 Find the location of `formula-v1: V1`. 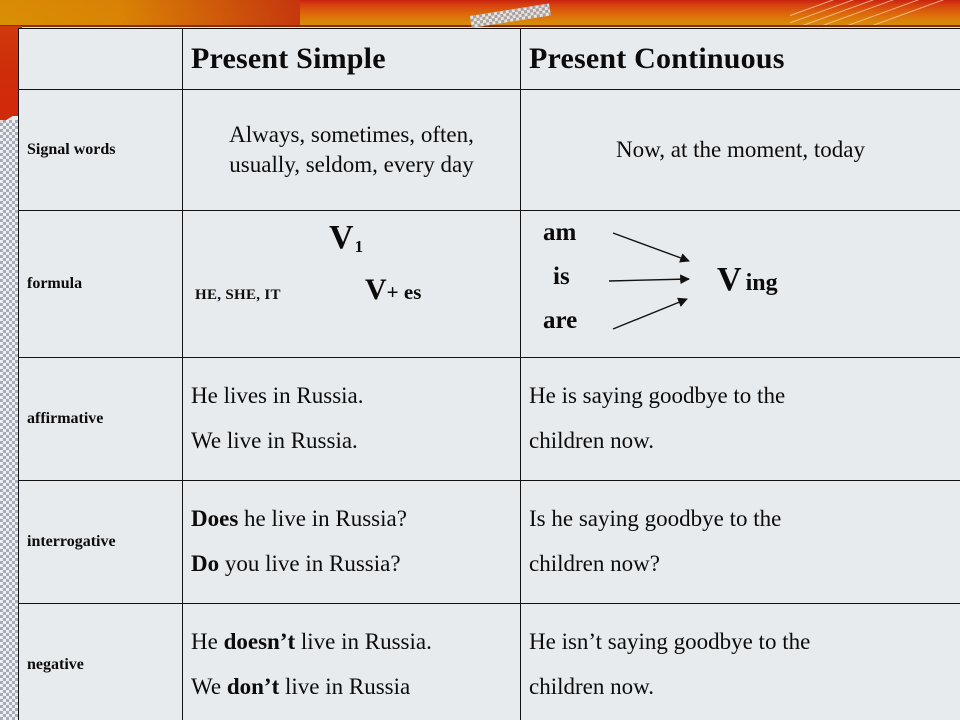

formula-v1: V1 is located at coordinates (346, 238).